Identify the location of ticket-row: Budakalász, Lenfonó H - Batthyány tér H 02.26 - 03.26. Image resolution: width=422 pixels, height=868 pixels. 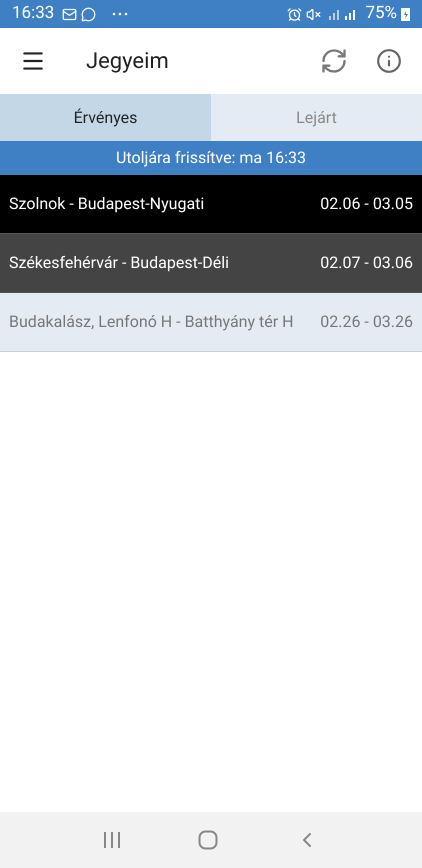
(211, 322).